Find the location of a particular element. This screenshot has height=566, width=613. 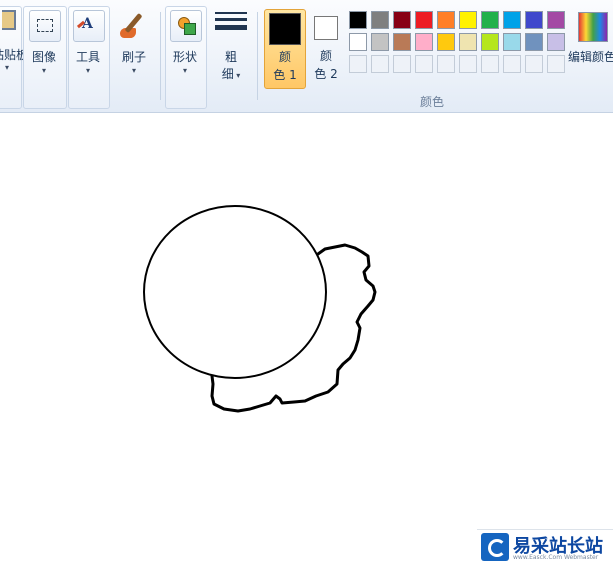

colors-group-label: 颜色 is located at coordinates (432, 102).